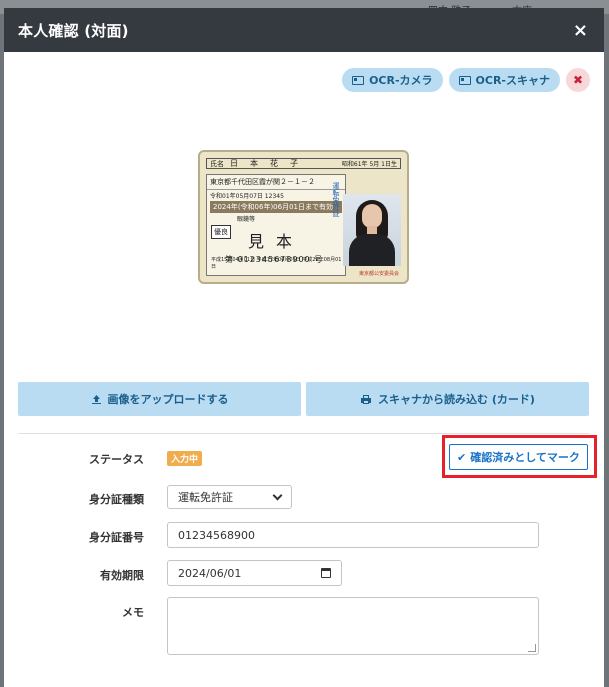 The height and width of the screenshot is (687, 609). Describe the element at coordinates (116, 537) in the screenshot. I see `id-number-label: 身分証番号` at that location.